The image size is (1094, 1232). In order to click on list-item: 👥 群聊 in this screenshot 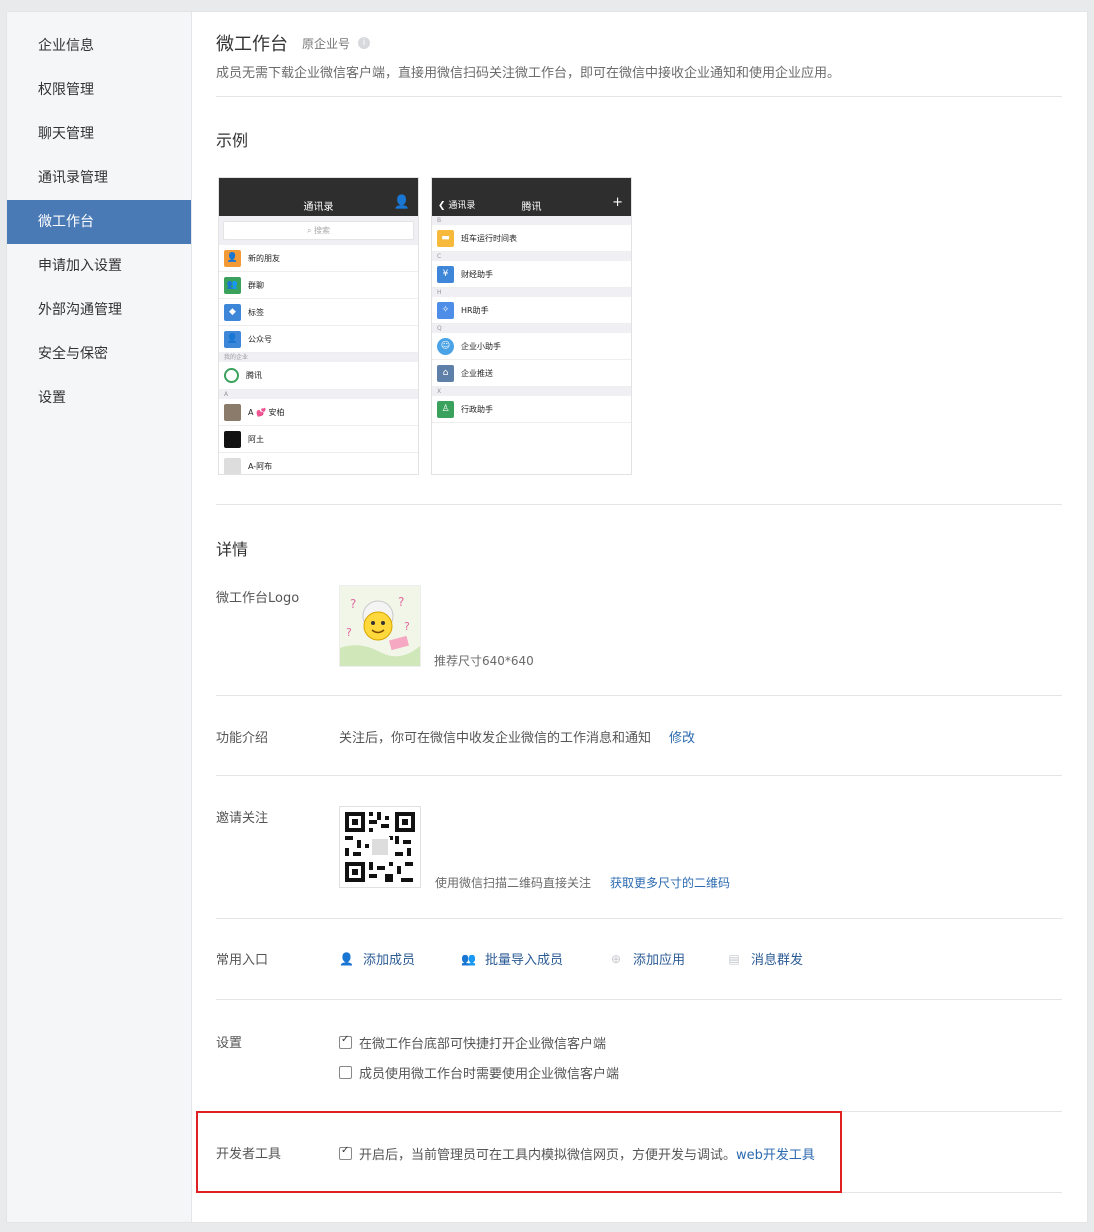, I will do `click(318, 285)`.